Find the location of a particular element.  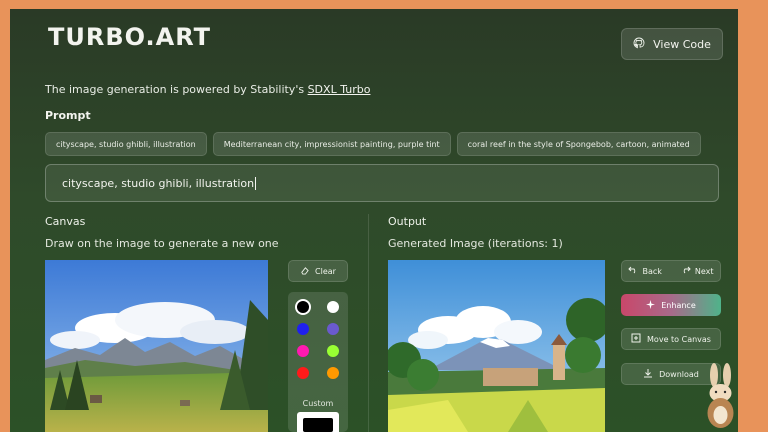

custom-color-preview is located at coordinates (318, 425).